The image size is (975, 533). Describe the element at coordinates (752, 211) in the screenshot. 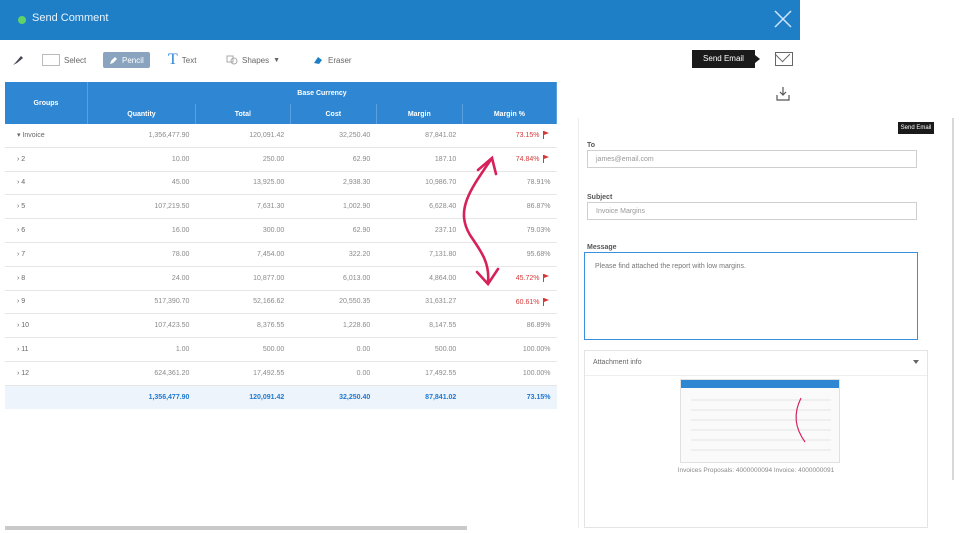

I see `subject-field: Invoice Margins` at that location.